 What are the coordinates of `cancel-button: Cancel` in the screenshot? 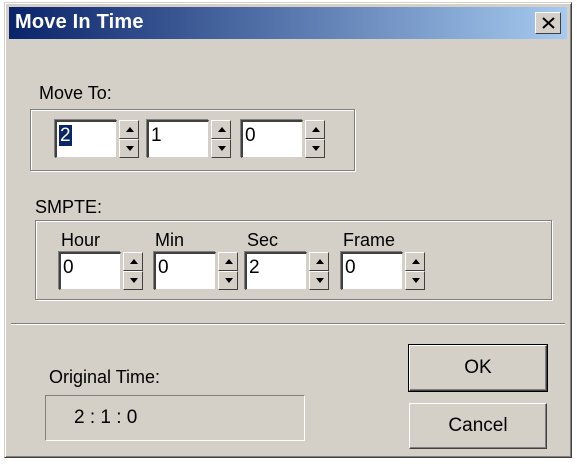 It's located at (478, 426).